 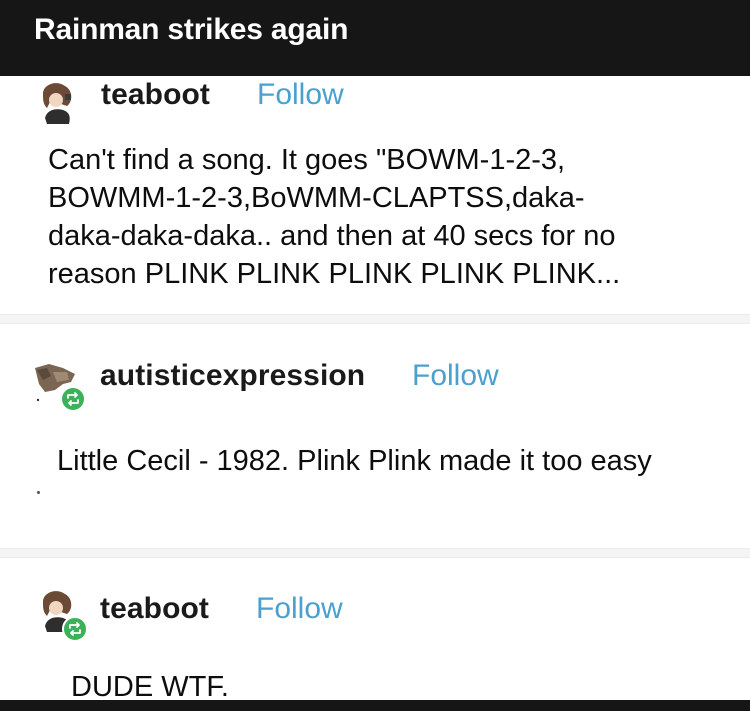 What do you see at coordinates (191, 29) in the screenshot?
I see `page-title: Rainman strikes again` at bounding box center [191, 29].